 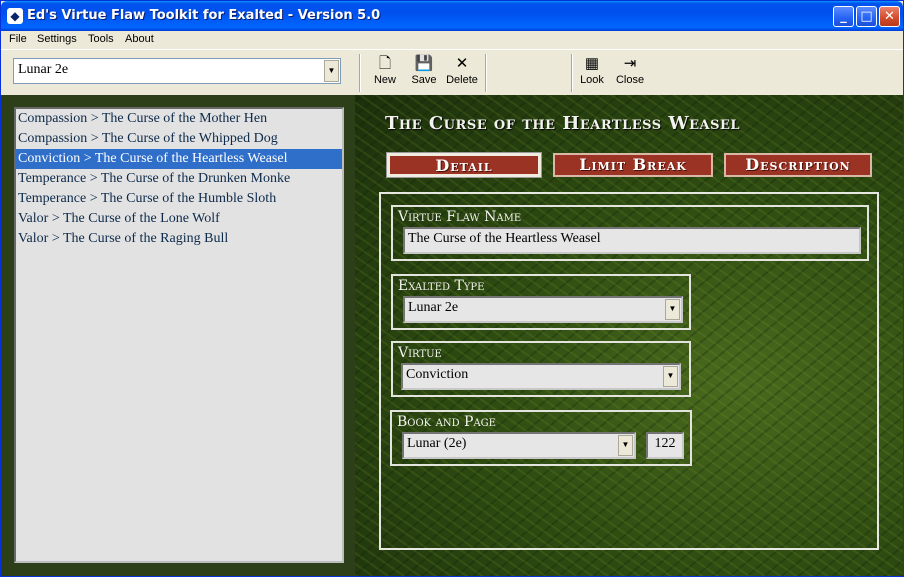 I want to click on book-label: Book and Page, so click(x=446, y=422).